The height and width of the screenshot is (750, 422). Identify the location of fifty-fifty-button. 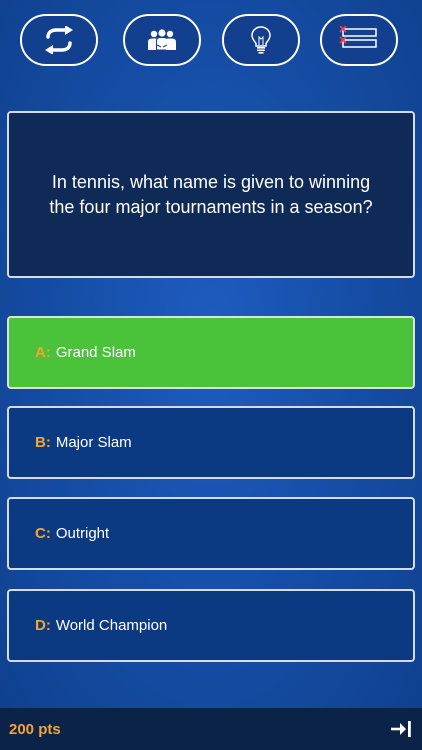
(359, 40).